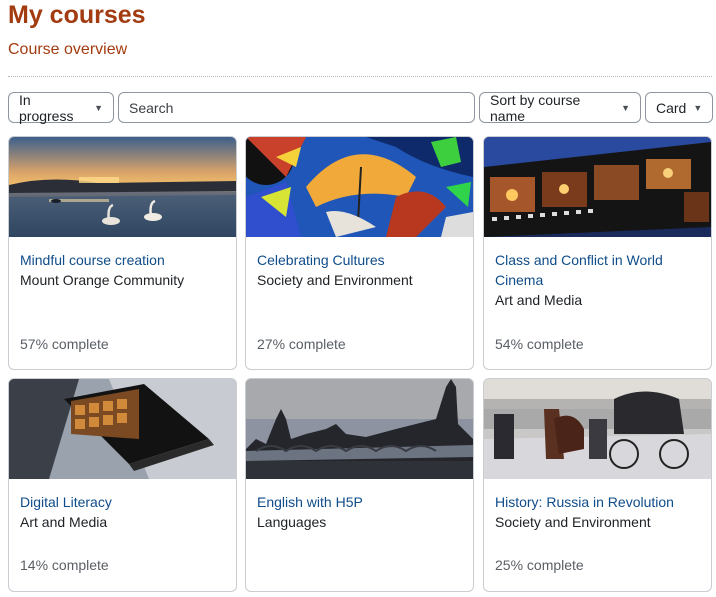 The image size is (716, 597). Describe the element at coordinates (539, 344) in the screenshot. I see `progress-text: 54% complete` at that location.